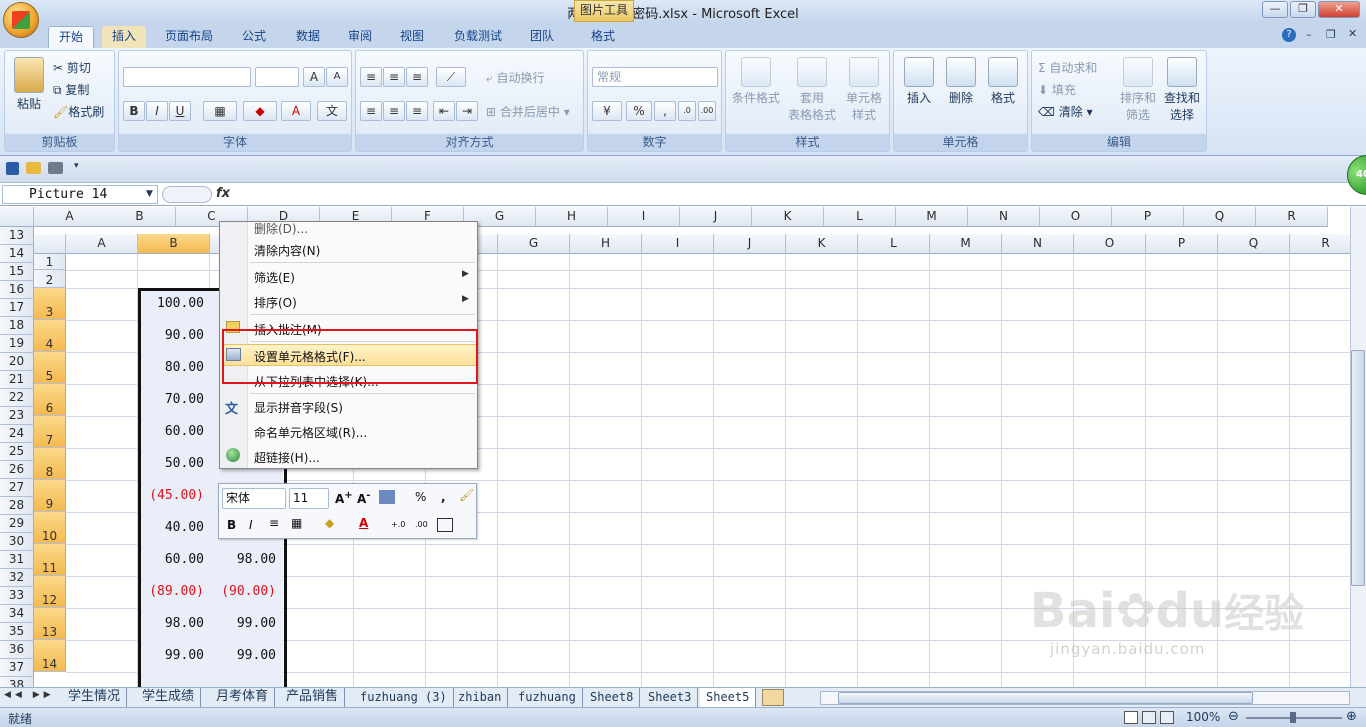 This screenshot has height=727, width=1366. What do you see at coordinates (17, 614) in the screenshot?
I see `row-header: 34` at bounding box center [17, 614].